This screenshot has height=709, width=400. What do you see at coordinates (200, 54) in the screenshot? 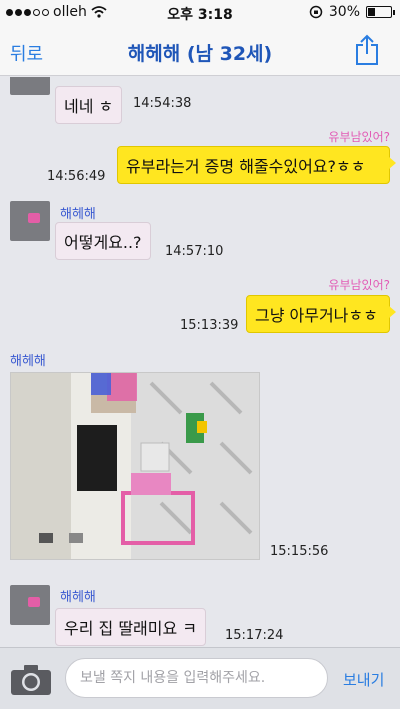
I see `page-title: 해헤해 (남 32세)` at bounding box center [200, 54].